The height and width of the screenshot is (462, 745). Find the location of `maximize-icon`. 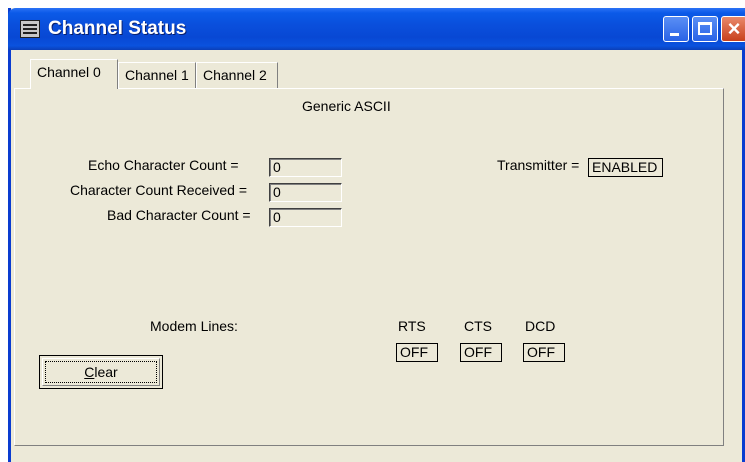

maximize-icon is located at coordinates (705, 28).